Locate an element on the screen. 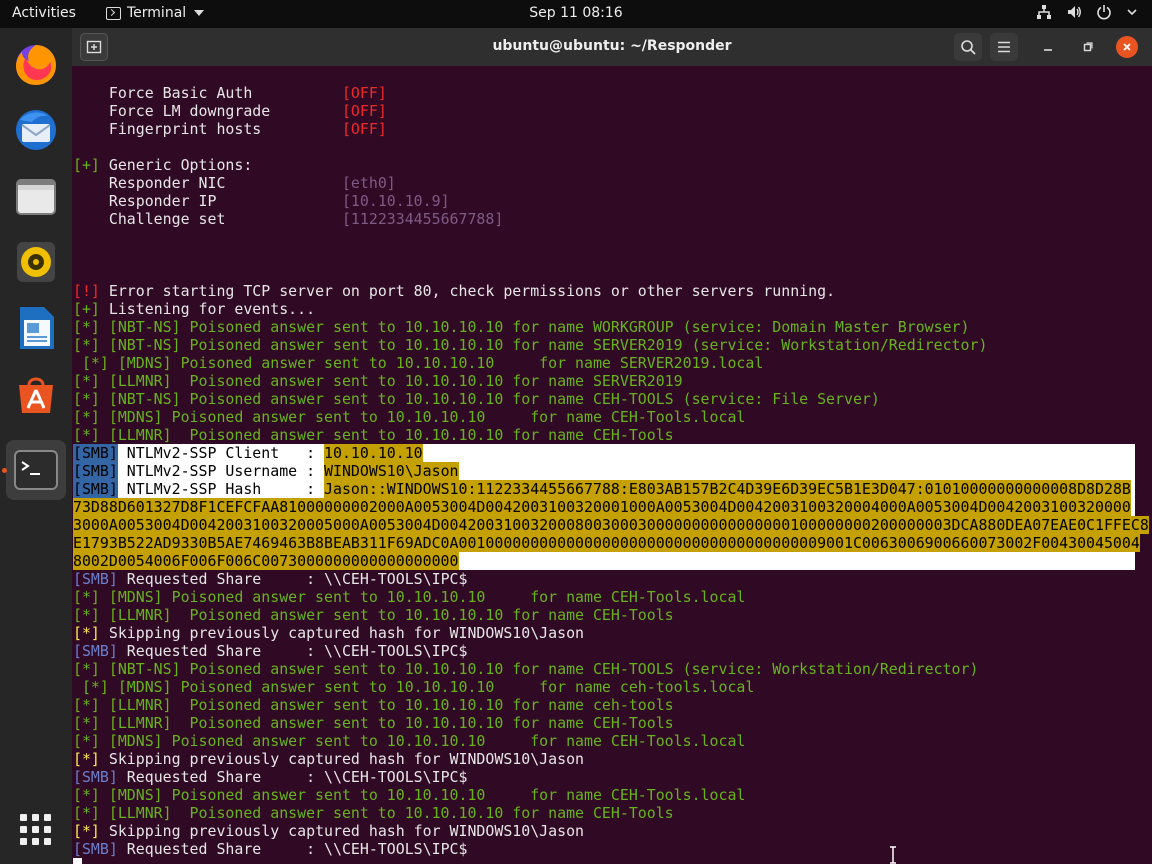  terminal-line: Responder IP [10.10.10.9] is located at coordinates (261, 201).